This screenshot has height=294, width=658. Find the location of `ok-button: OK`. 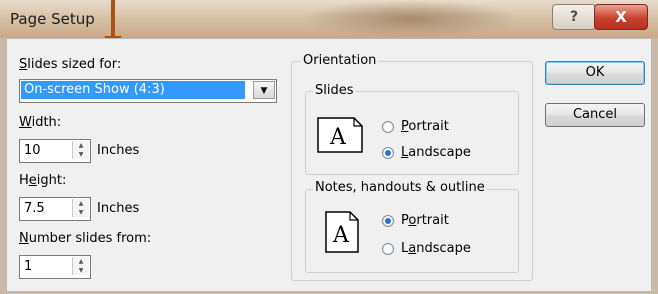

ok-button: OK is located at coordinates (595, 73).